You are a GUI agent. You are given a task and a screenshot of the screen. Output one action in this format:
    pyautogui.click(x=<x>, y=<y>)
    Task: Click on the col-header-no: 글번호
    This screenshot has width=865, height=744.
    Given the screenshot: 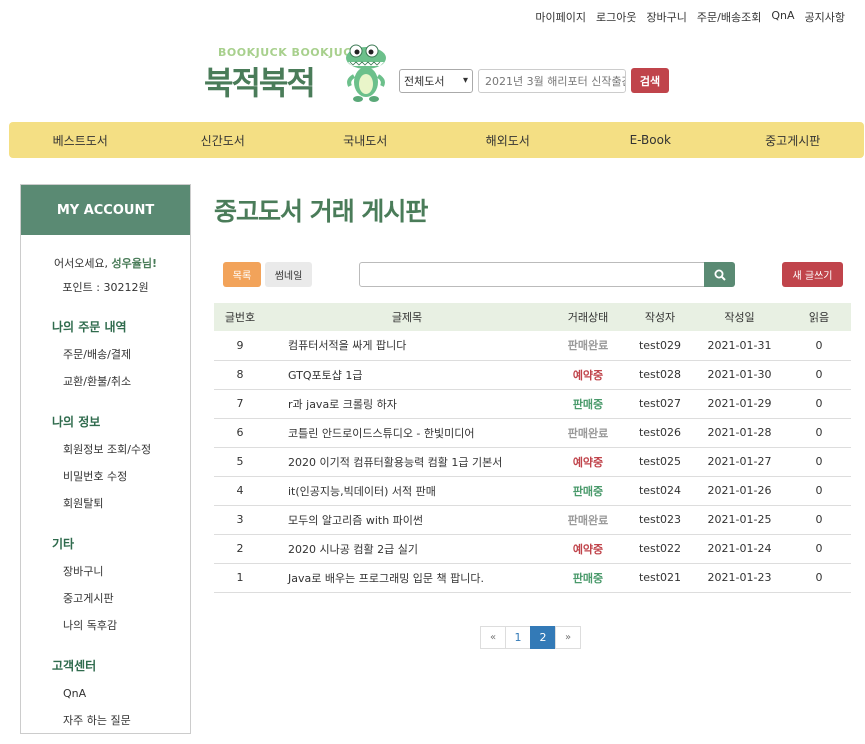 What is the action you would take?
    pyautogui.click(x=240, y=317)
    